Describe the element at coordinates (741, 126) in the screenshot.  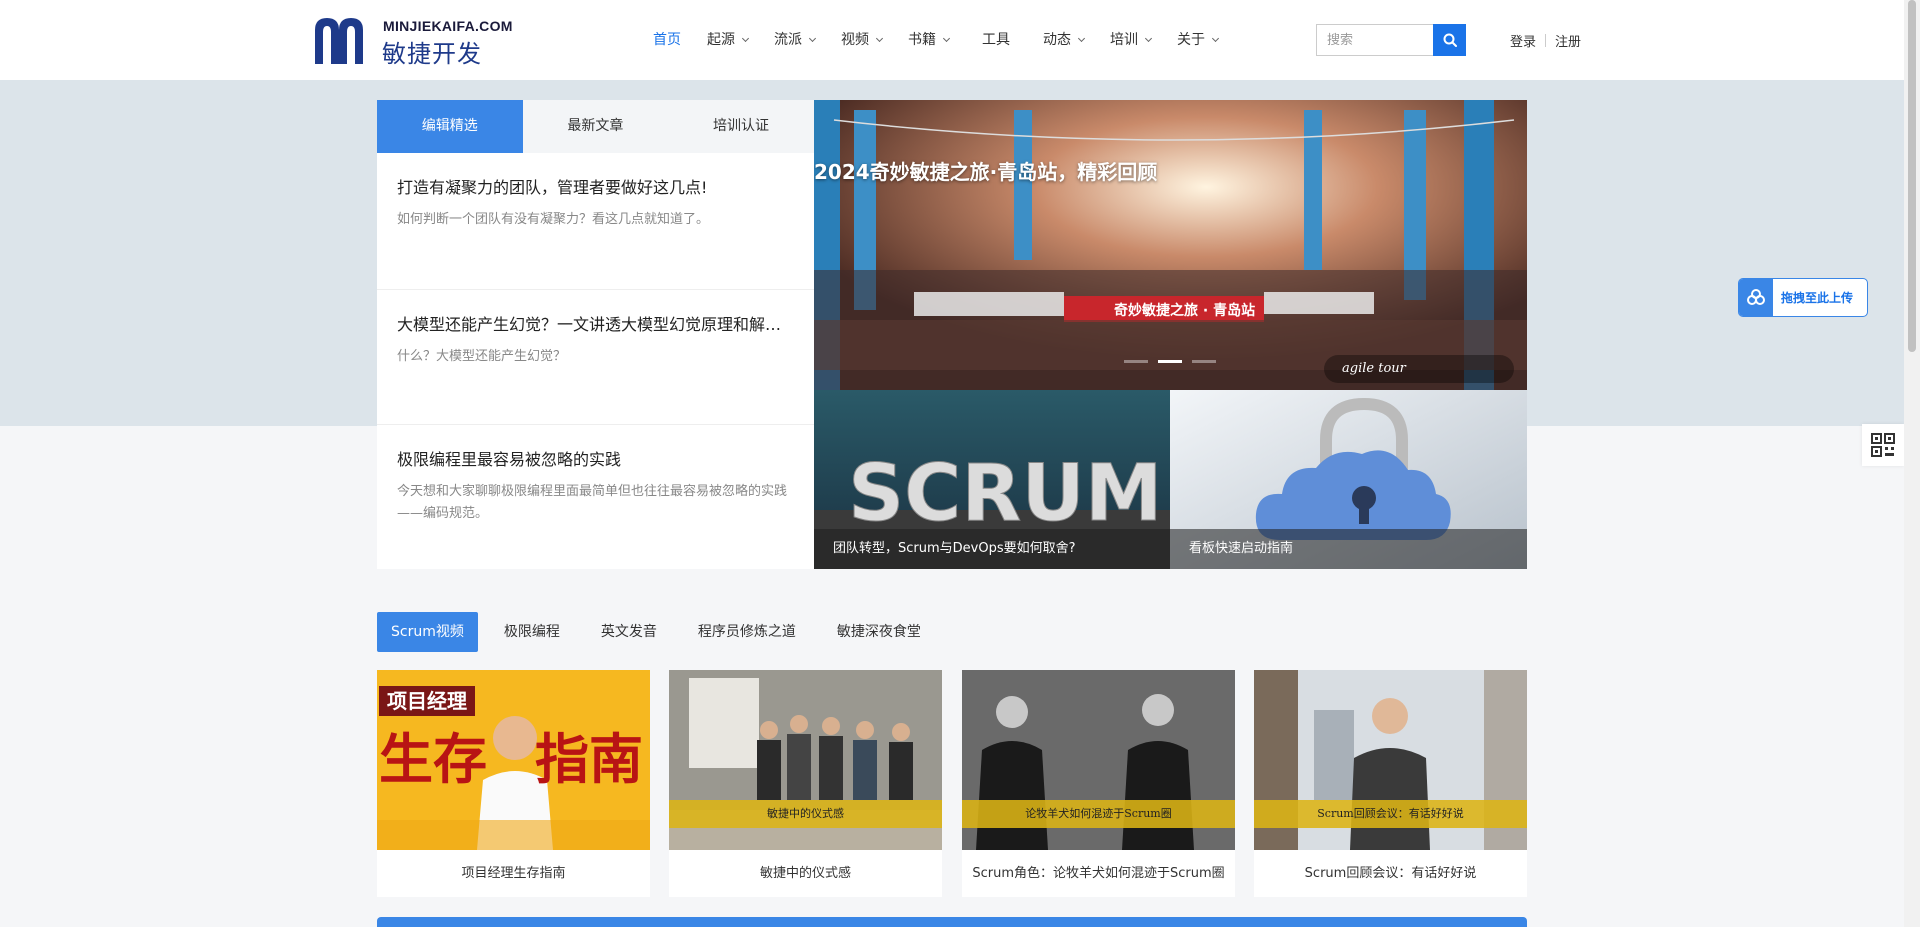
I see `tab-training-cert: 培训认证` at that location.